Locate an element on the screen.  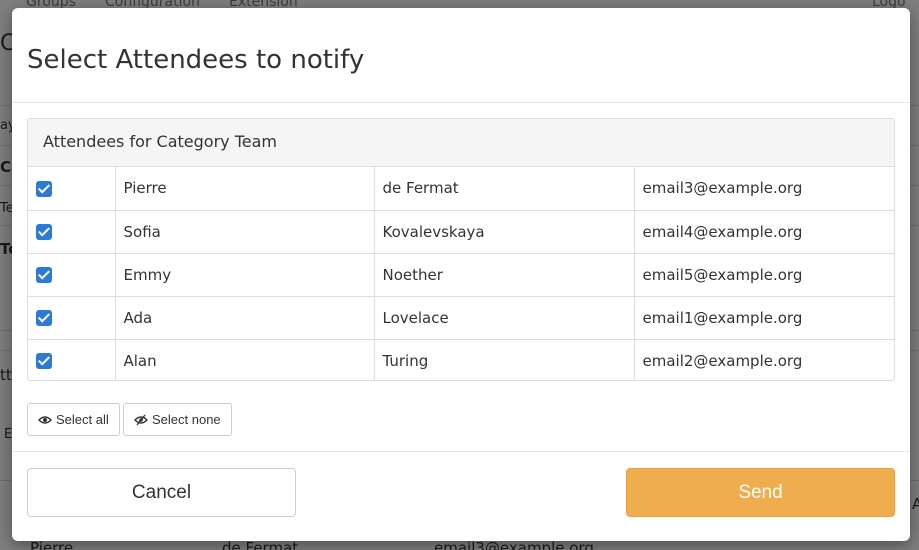
last-name-cell: Noether is located at coordinates (503, 274).